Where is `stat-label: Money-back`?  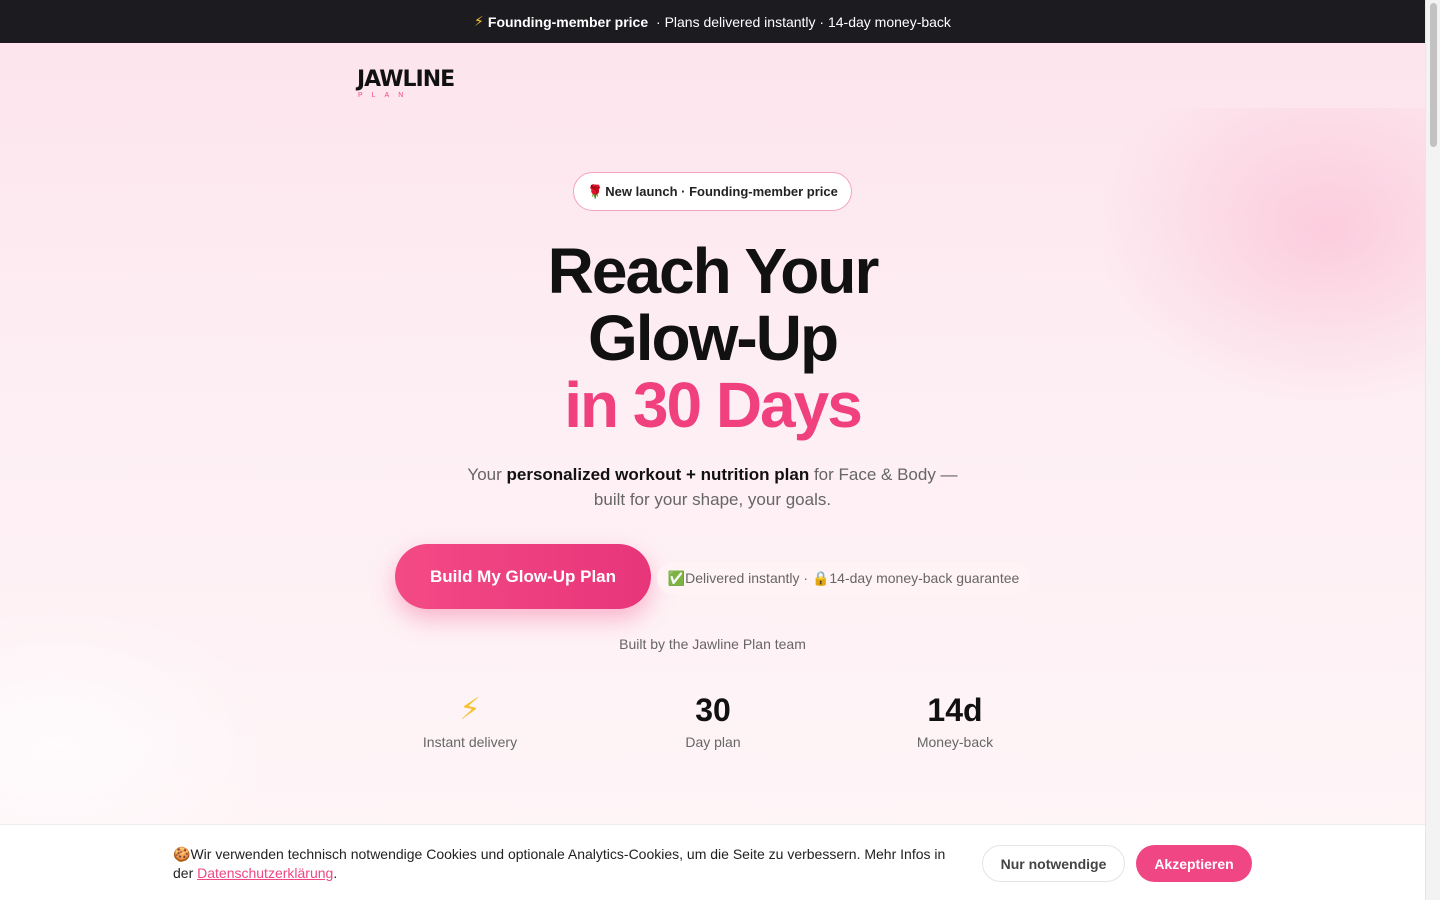
stat-label: Money-back is located at coordinates (955, 742).